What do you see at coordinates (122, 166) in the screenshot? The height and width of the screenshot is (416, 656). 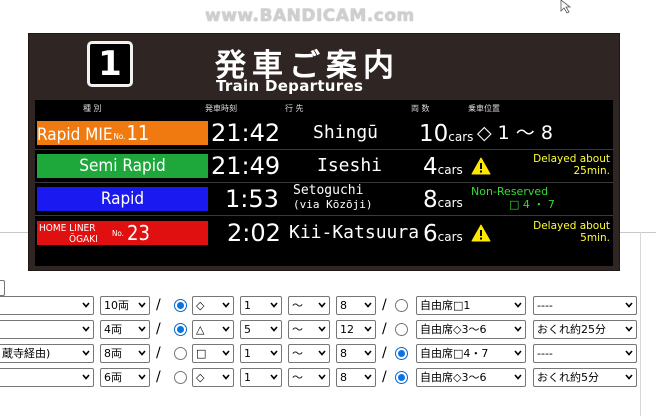 I see `train-type-name: Semi Rapid` at bounding box center [122, 166].